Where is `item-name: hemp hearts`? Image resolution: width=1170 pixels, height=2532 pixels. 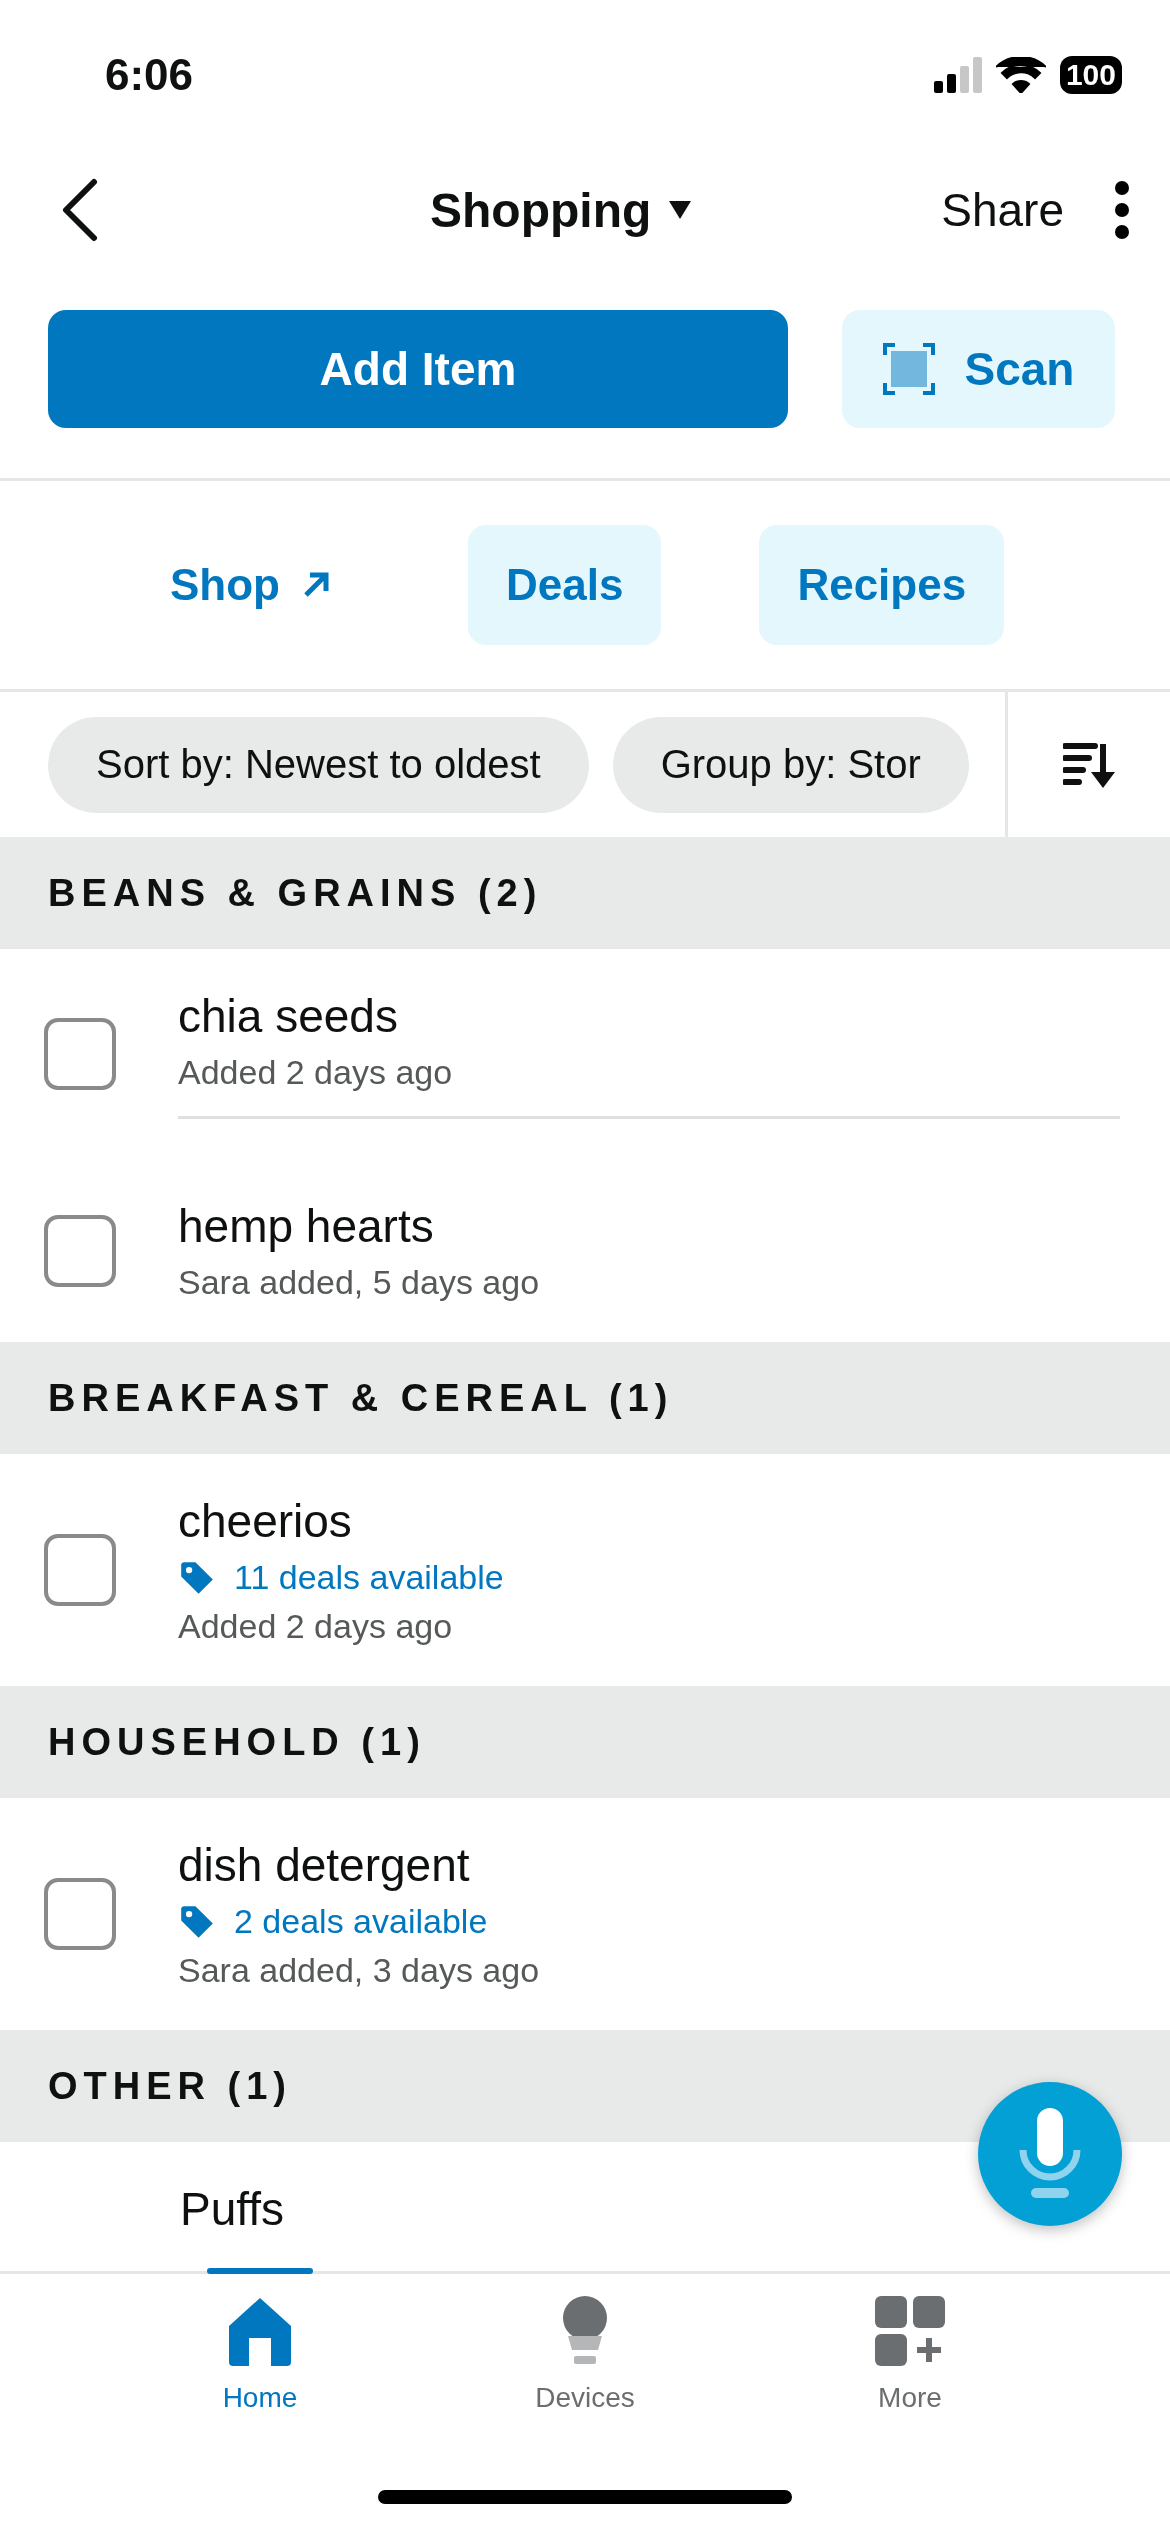 item-name: hemp hearts is located at coordinates (306, 1226).